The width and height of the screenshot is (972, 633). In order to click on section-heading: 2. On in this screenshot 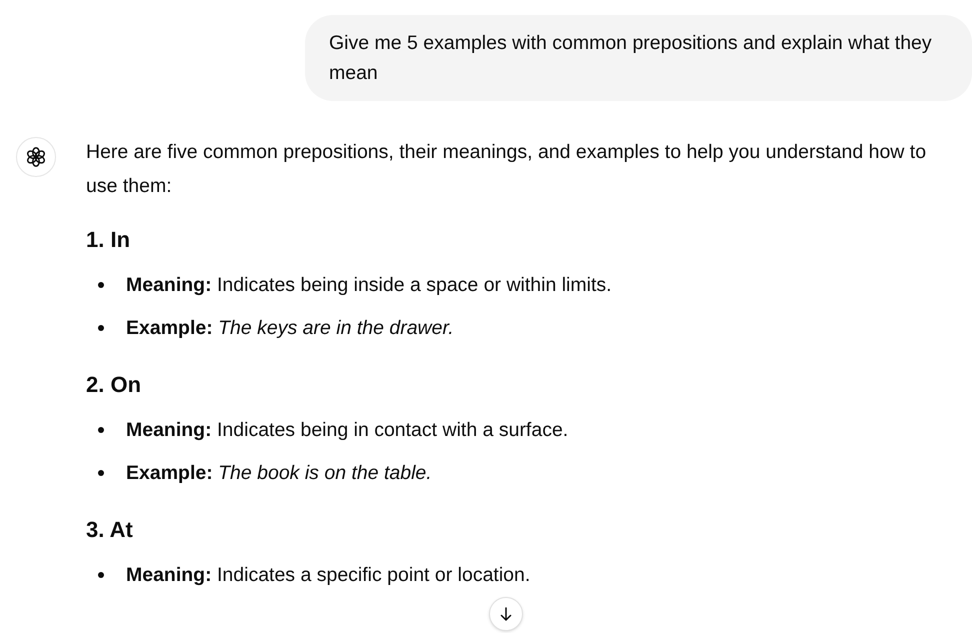, I will do `click(114, 385)`.